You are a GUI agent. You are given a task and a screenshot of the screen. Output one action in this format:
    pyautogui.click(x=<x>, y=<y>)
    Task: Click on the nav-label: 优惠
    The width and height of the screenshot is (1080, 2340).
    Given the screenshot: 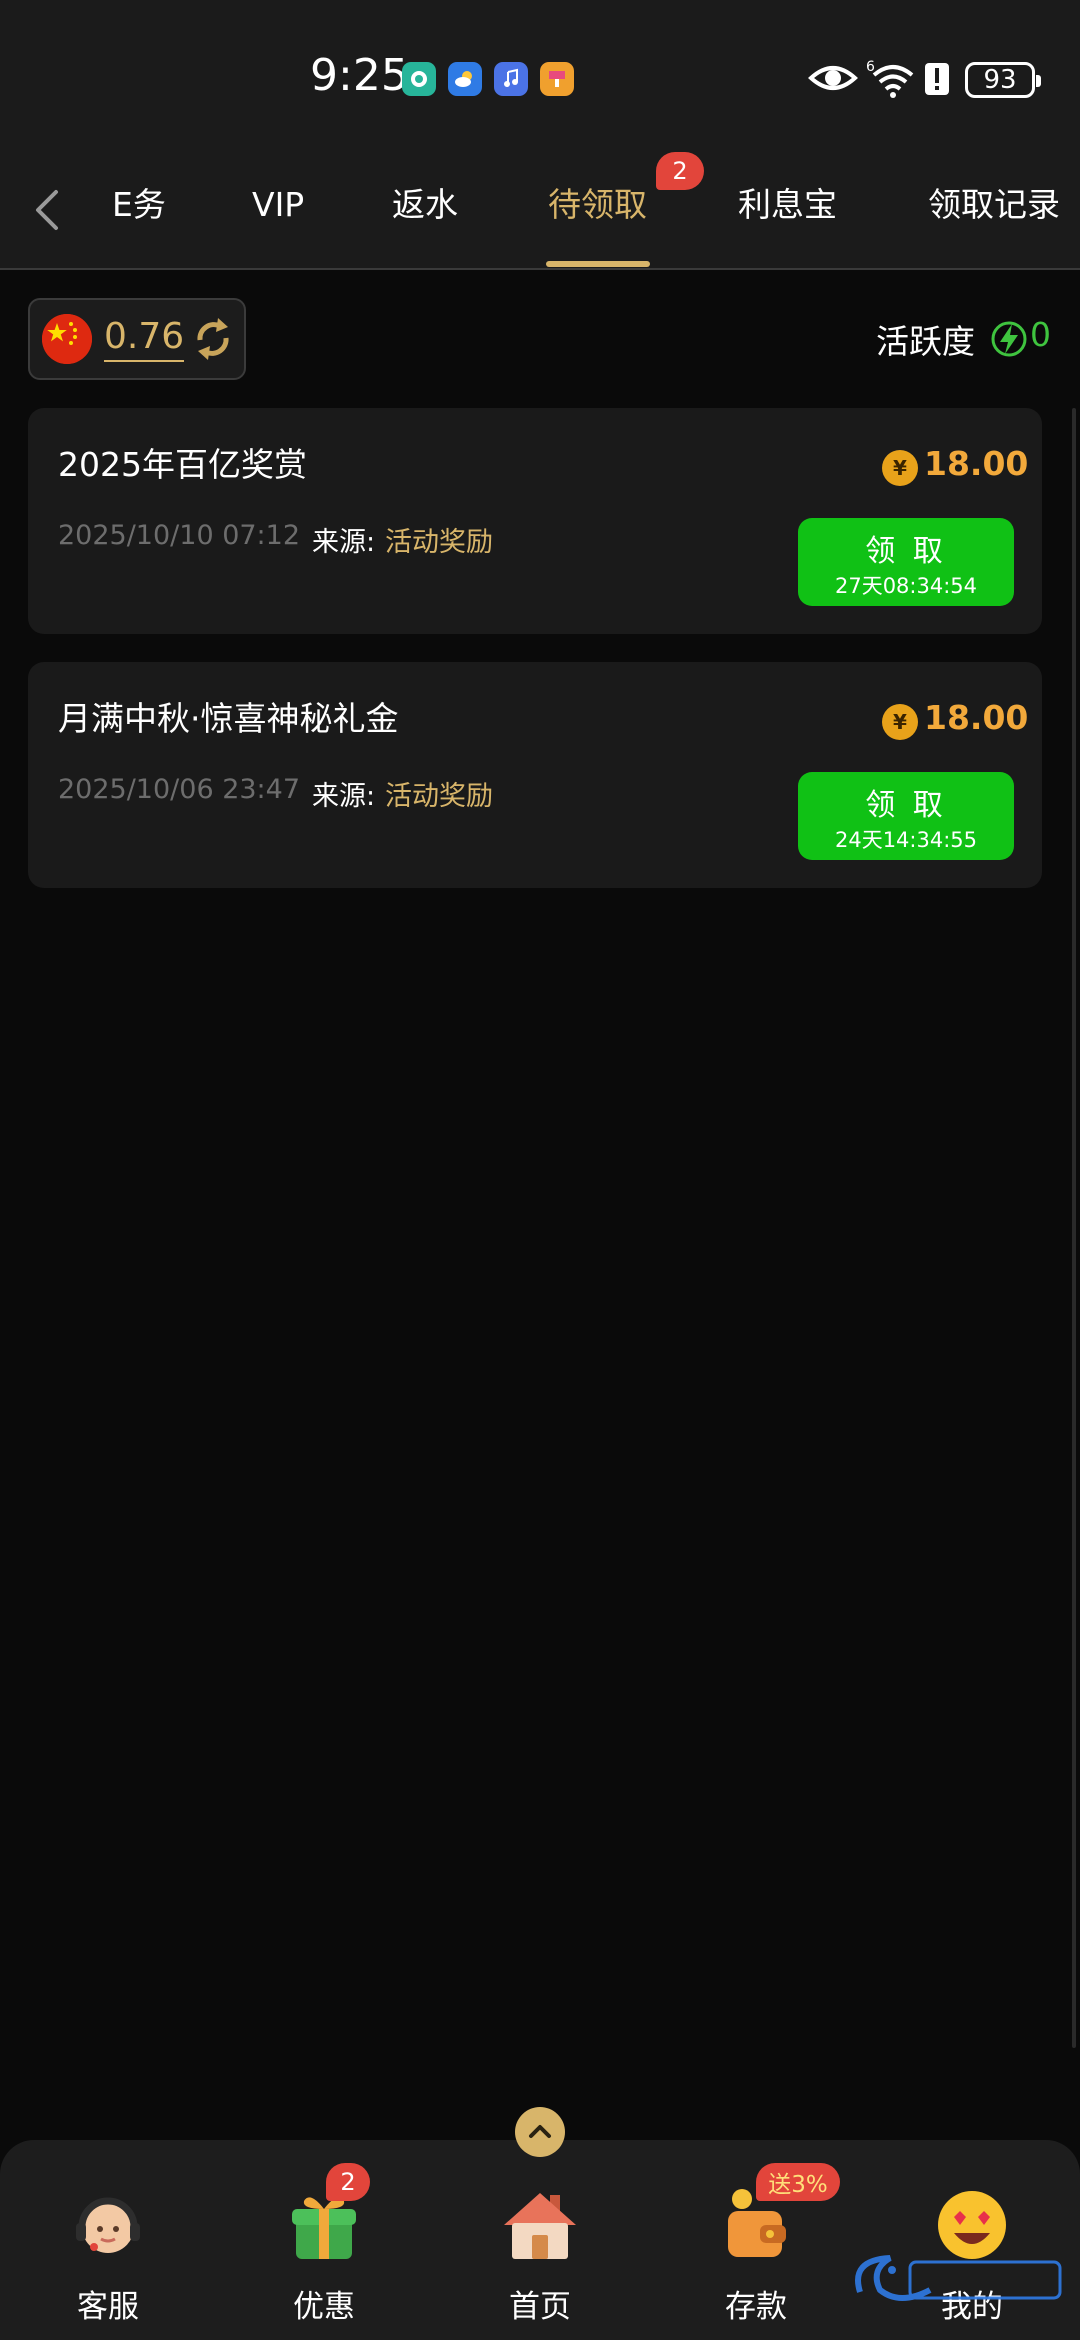 What is the action you would take?
    pyautogui.click(x=324, y=2307)
    